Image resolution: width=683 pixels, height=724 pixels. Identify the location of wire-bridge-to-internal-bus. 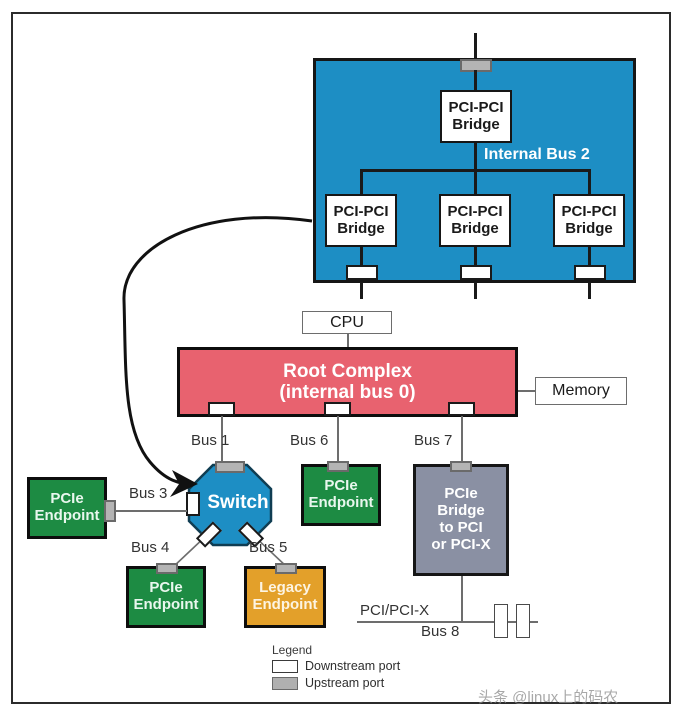
(475, 157).